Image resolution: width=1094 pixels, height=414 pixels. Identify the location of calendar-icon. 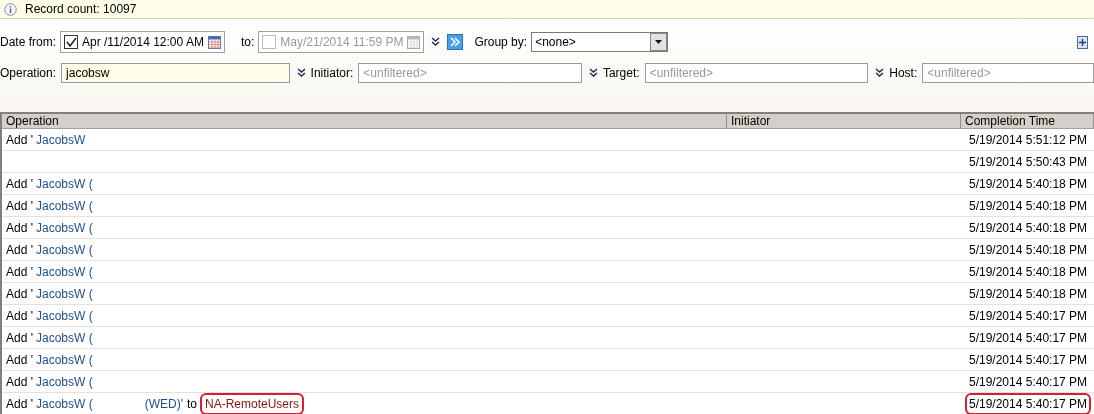
(214, 42).